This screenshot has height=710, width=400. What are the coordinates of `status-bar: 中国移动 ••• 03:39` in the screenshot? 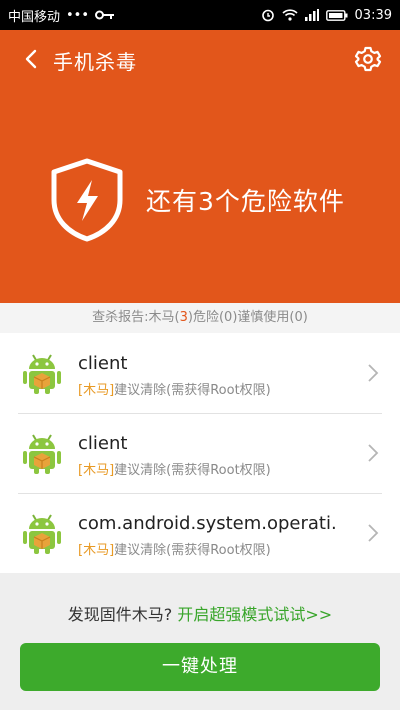 It's located at (200, 15).